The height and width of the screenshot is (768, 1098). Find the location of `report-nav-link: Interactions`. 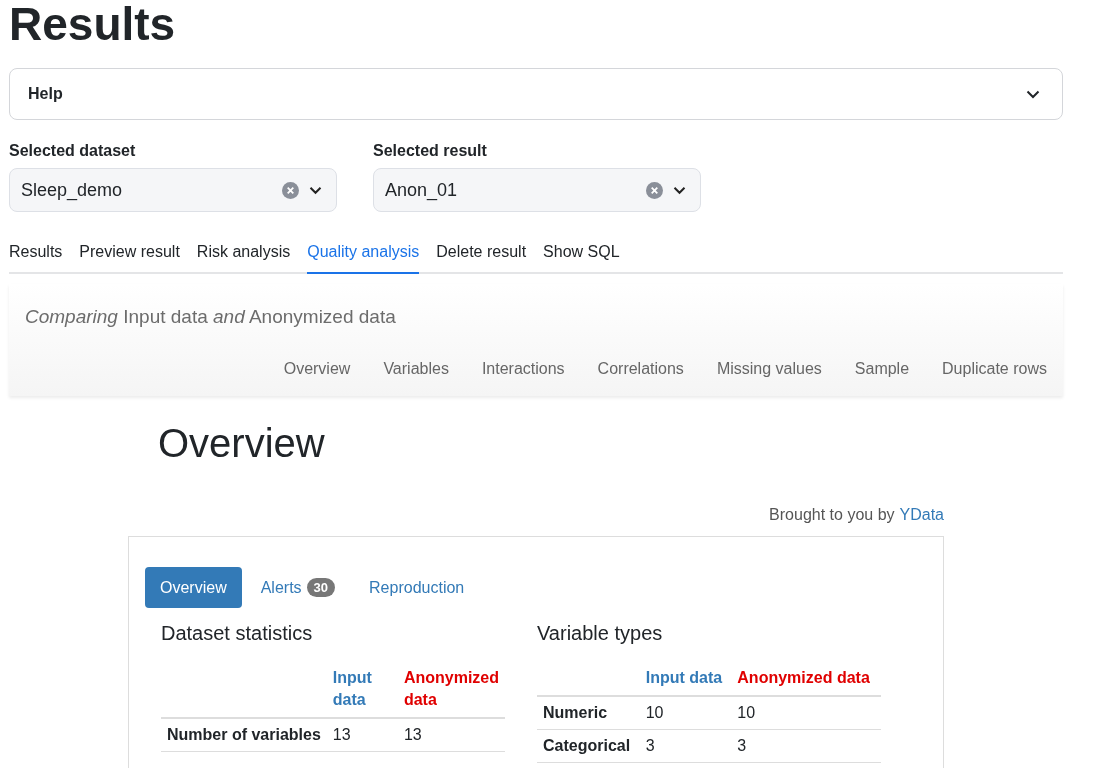

report-nav-link: Interactions is located at coordinates (523, 369).